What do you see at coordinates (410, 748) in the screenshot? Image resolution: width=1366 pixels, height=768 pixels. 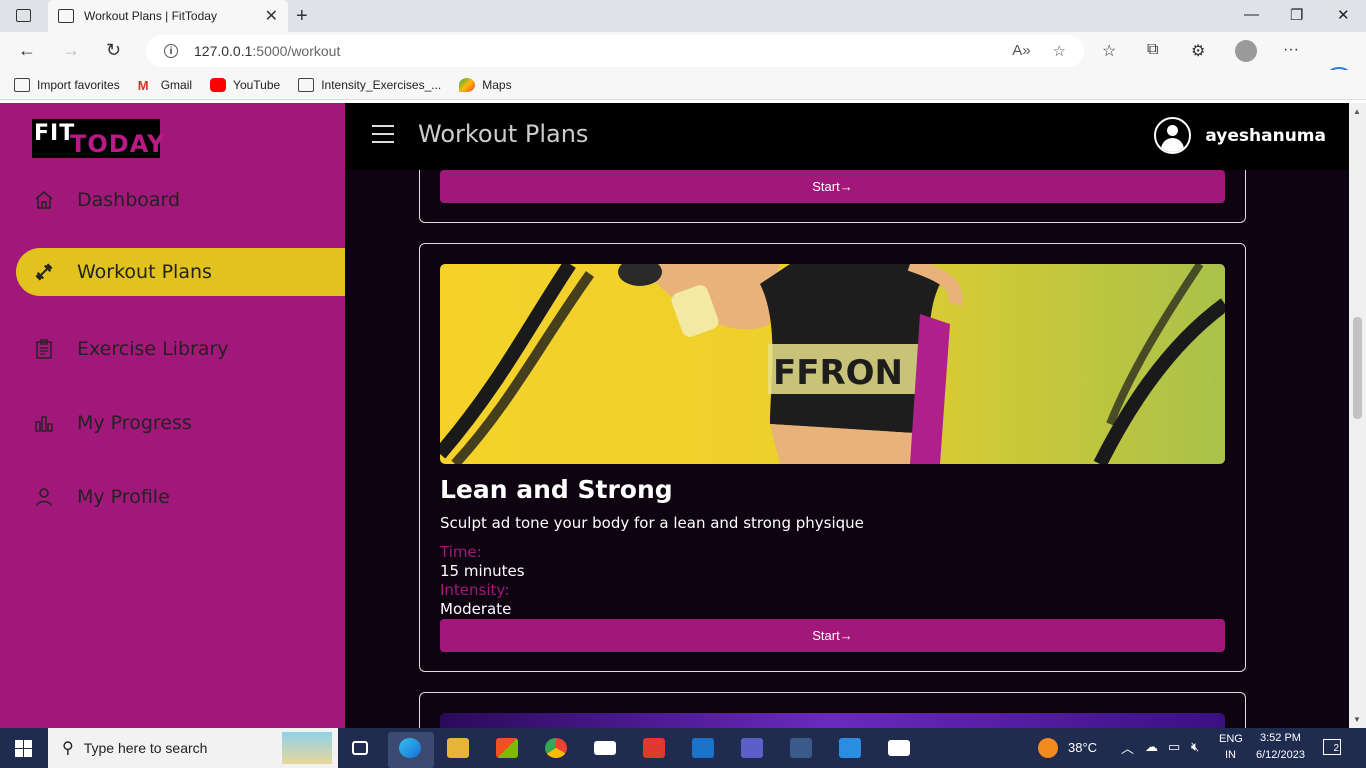 I see `edge-icon` at bounding box center [410, 748].